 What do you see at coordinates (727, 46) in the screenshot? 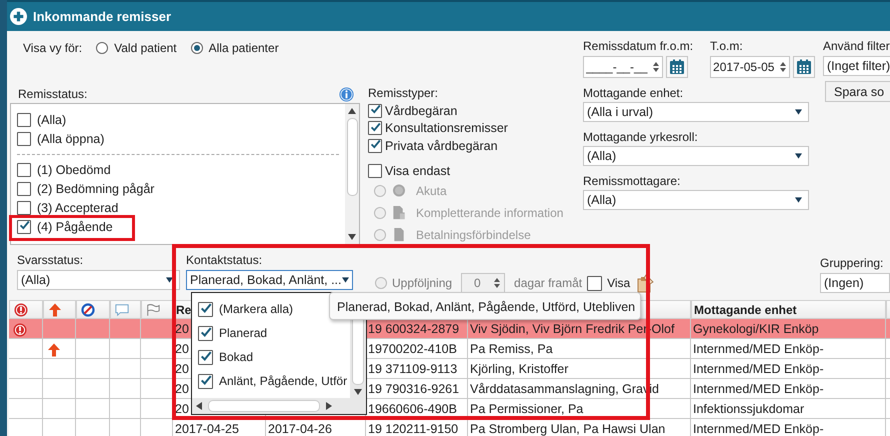
I see `field-label: T.o.m:` at bounding box center [727, 46].